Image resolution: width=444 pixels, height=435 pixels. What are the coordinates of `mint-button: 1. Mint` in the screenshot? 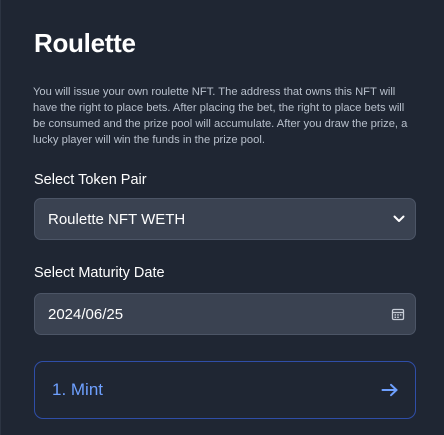 It's located at (225, 390).